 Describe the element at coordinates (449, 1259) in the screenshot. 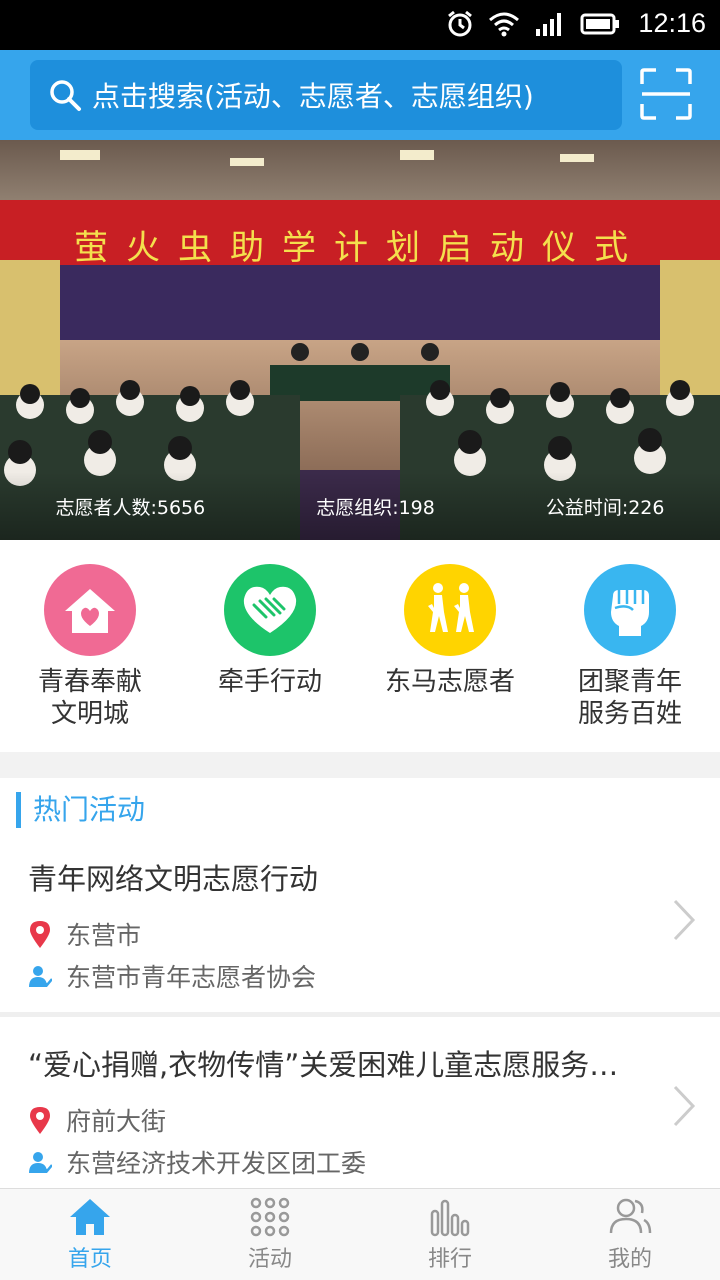

I see `tab-label: 排行` at that location.